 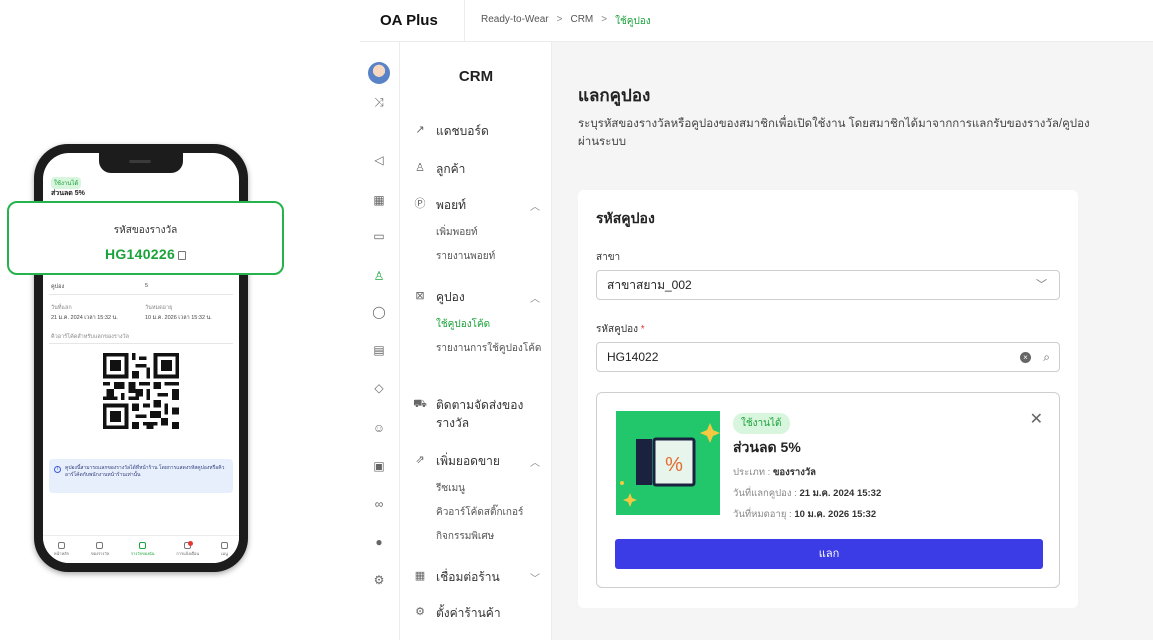 What do you see at coordinates (379, 388) in the screenshot?
I see `tag-icon: ◇` at bounding box center [379, 388].